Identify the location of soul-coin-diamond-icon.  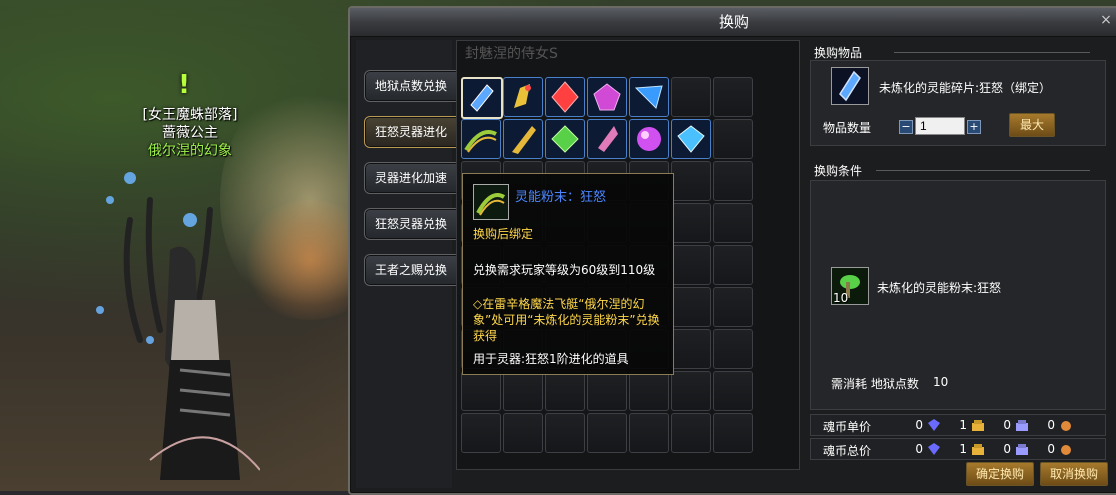
(934, 425).